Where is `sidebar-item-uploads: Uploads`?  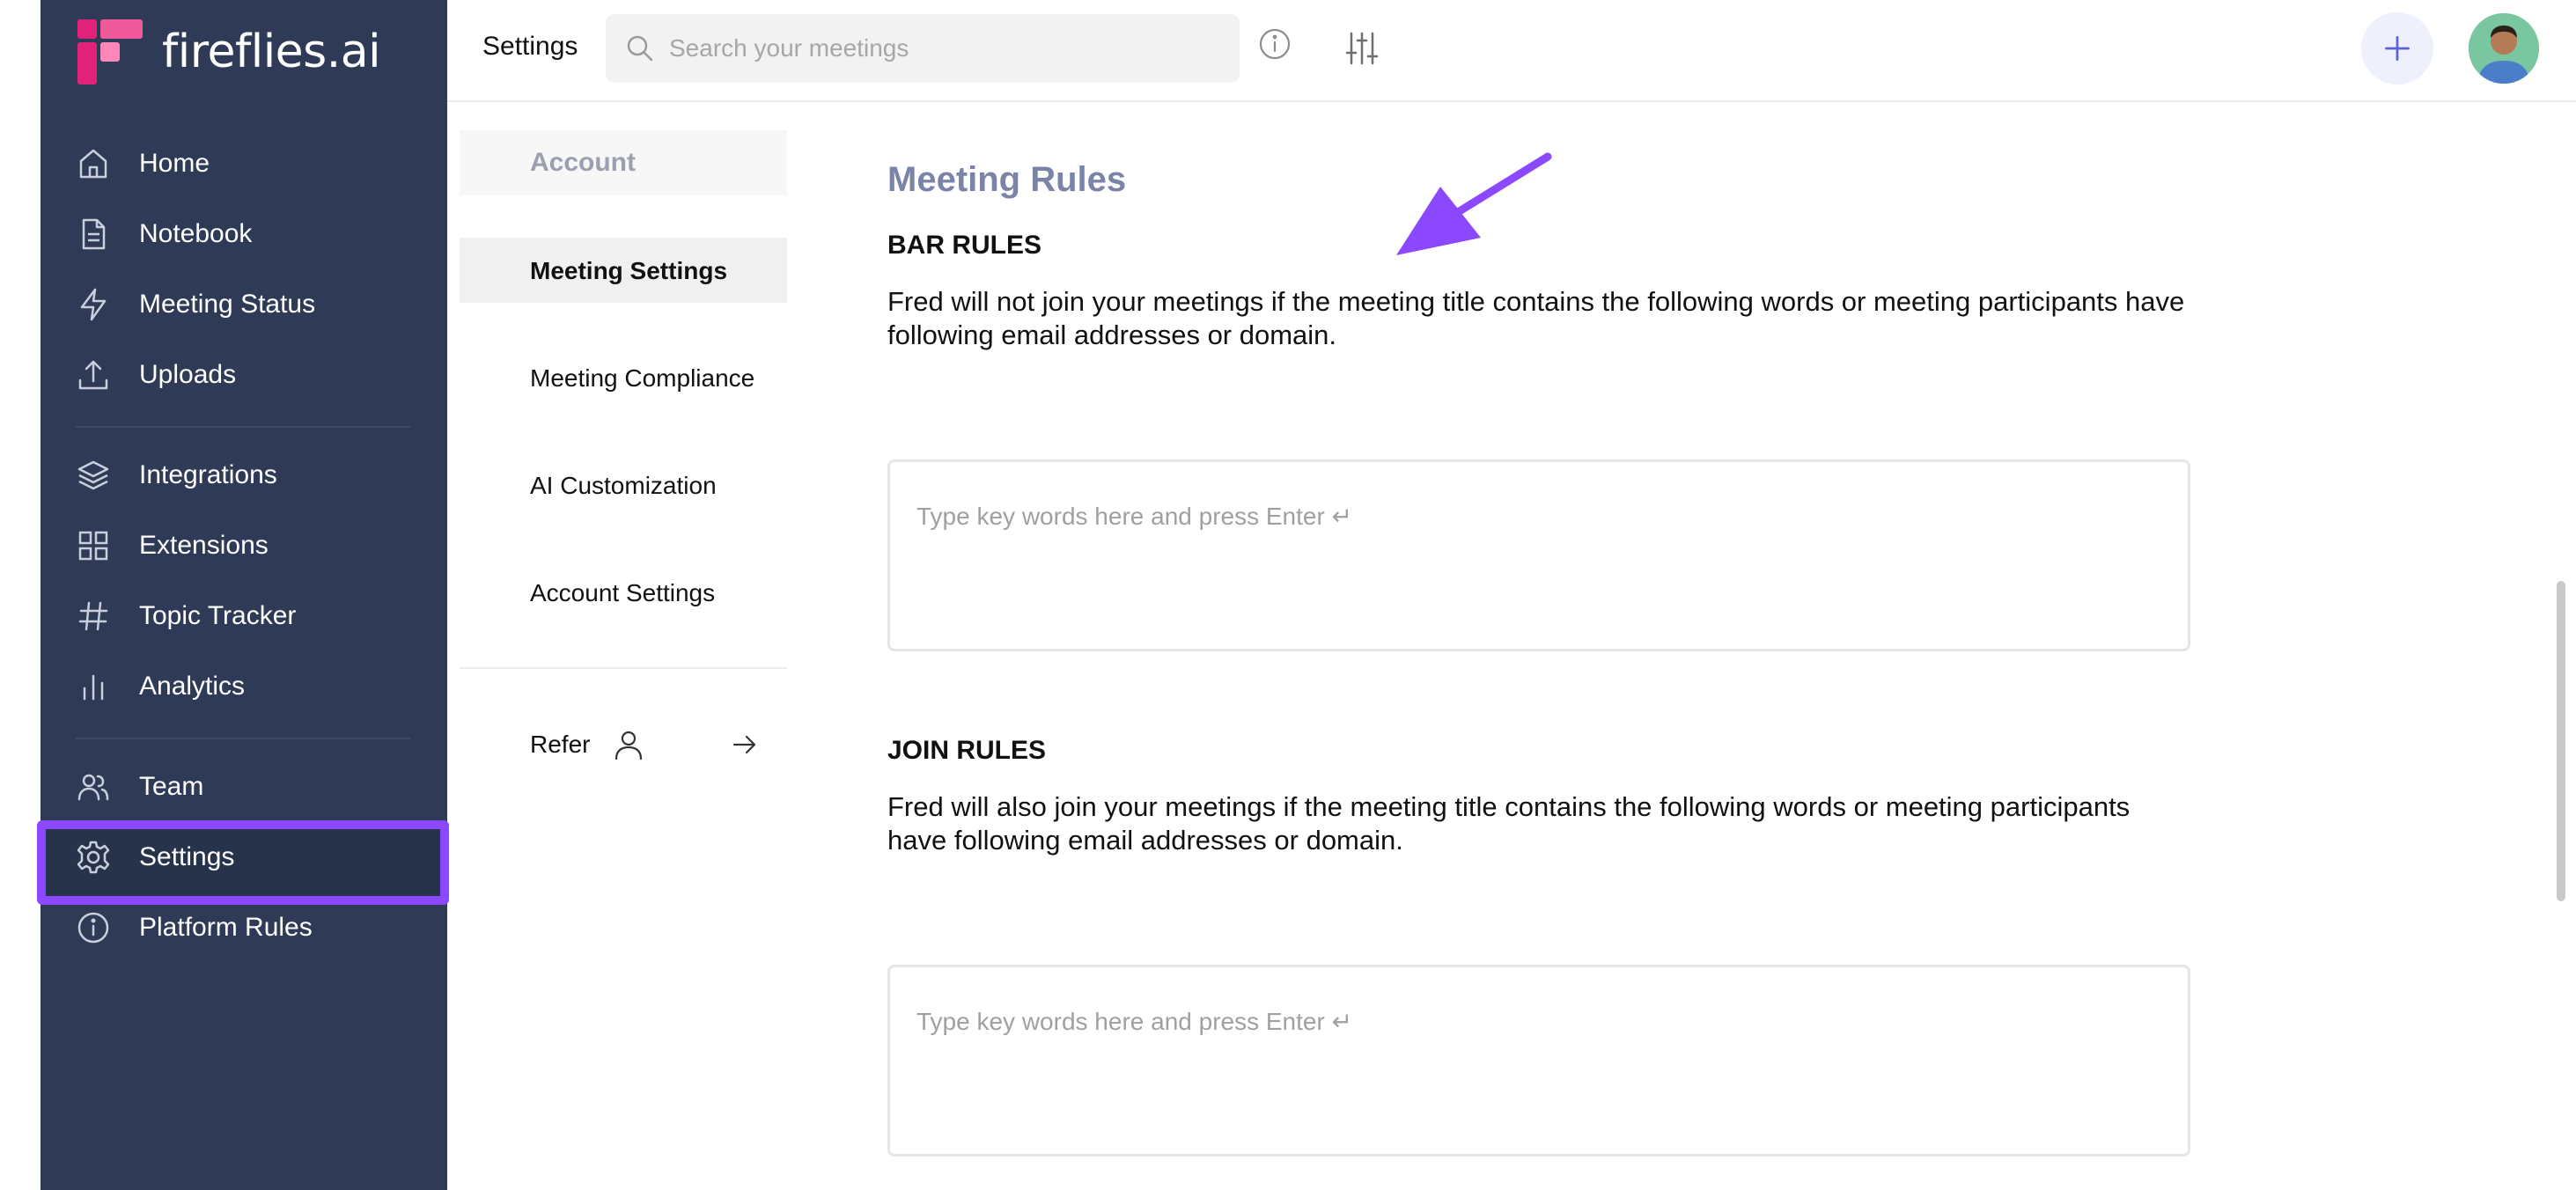
sidebar-item-uploads: Uploads is located at coordinates (244, 375).